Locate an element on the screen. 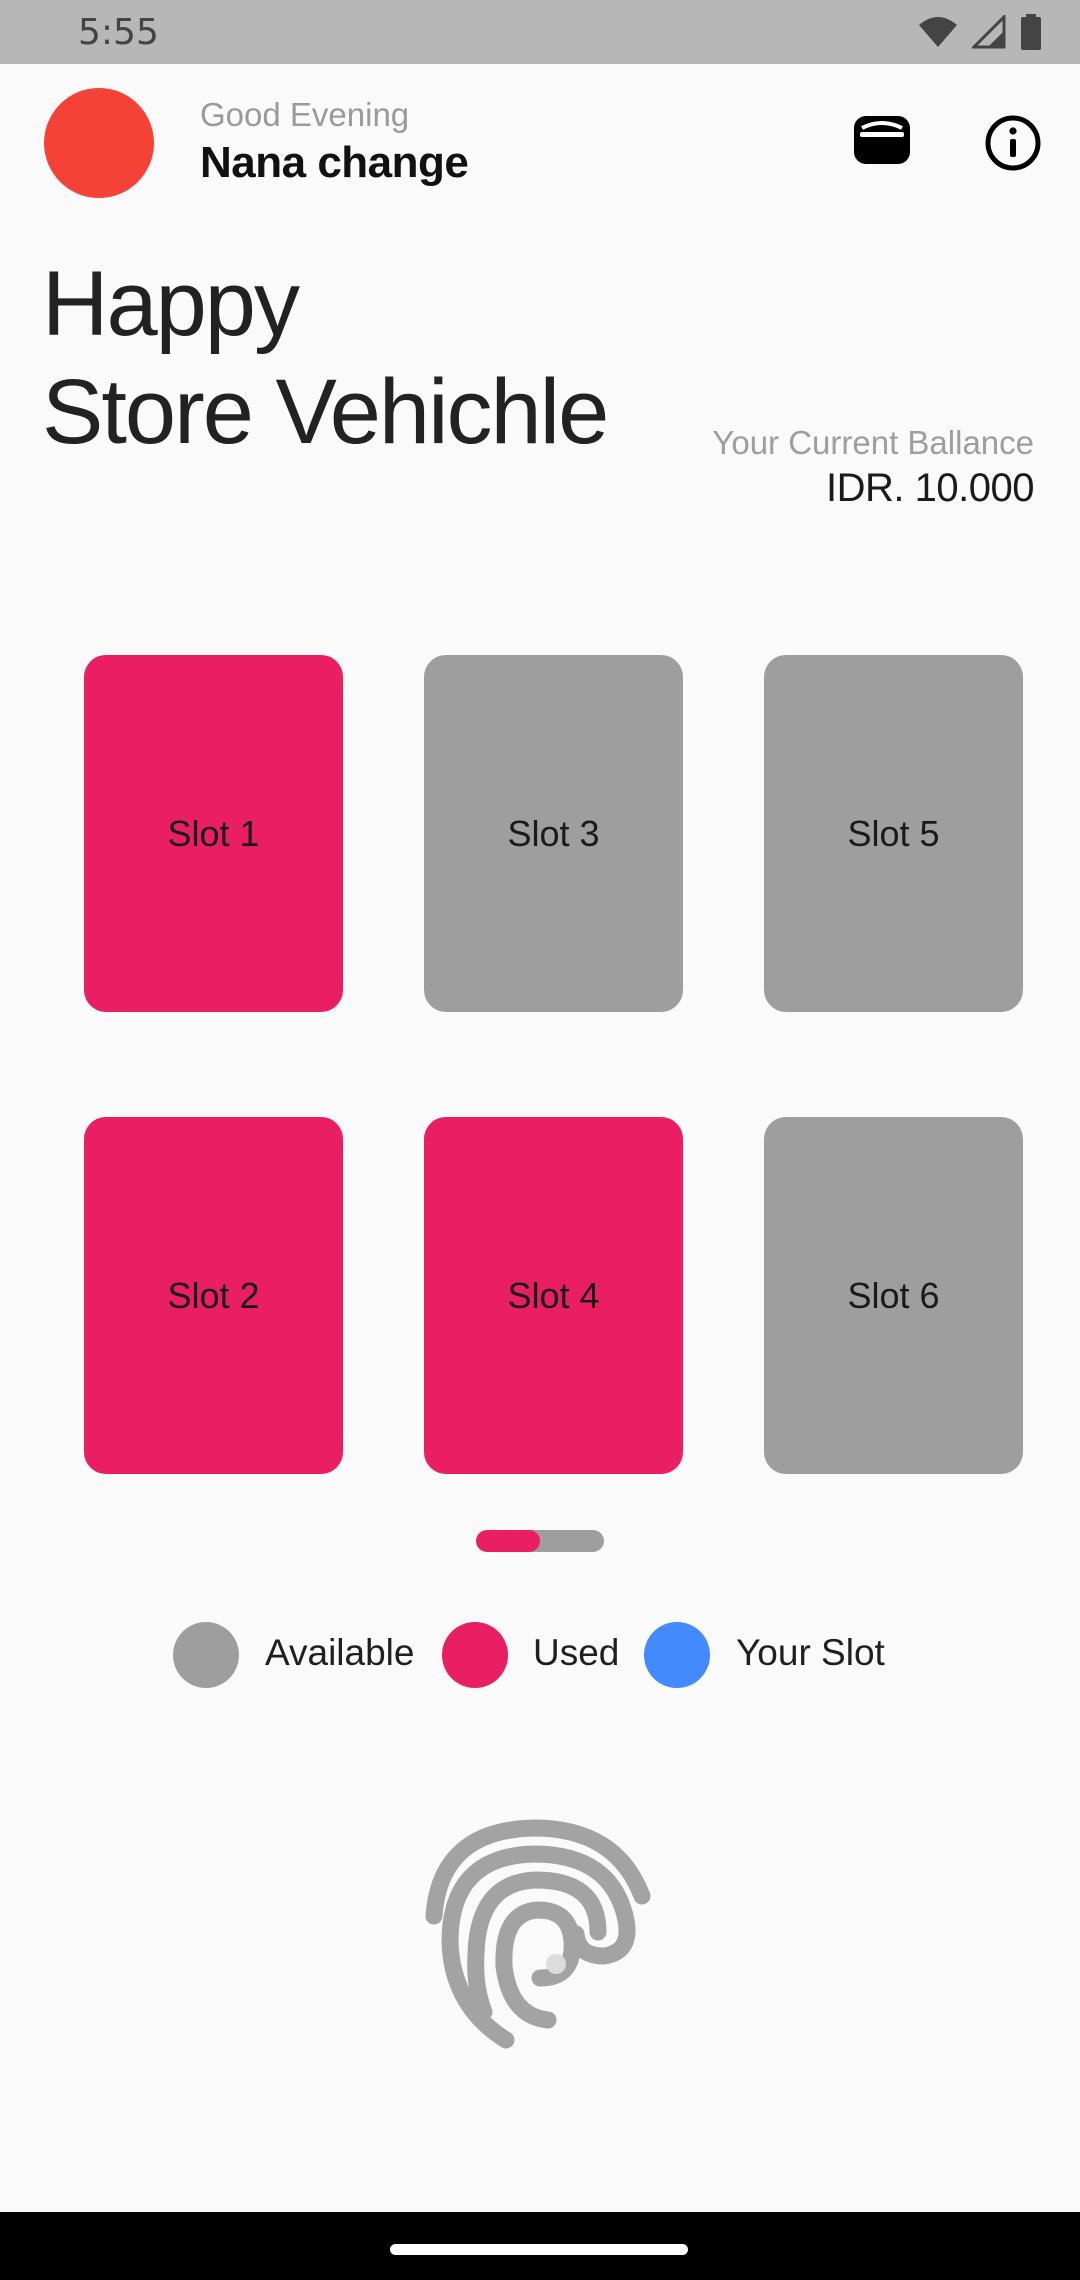 The height and width of the screenshot is (2280, 1080). info-icon is located at coordinates (1013, 143).